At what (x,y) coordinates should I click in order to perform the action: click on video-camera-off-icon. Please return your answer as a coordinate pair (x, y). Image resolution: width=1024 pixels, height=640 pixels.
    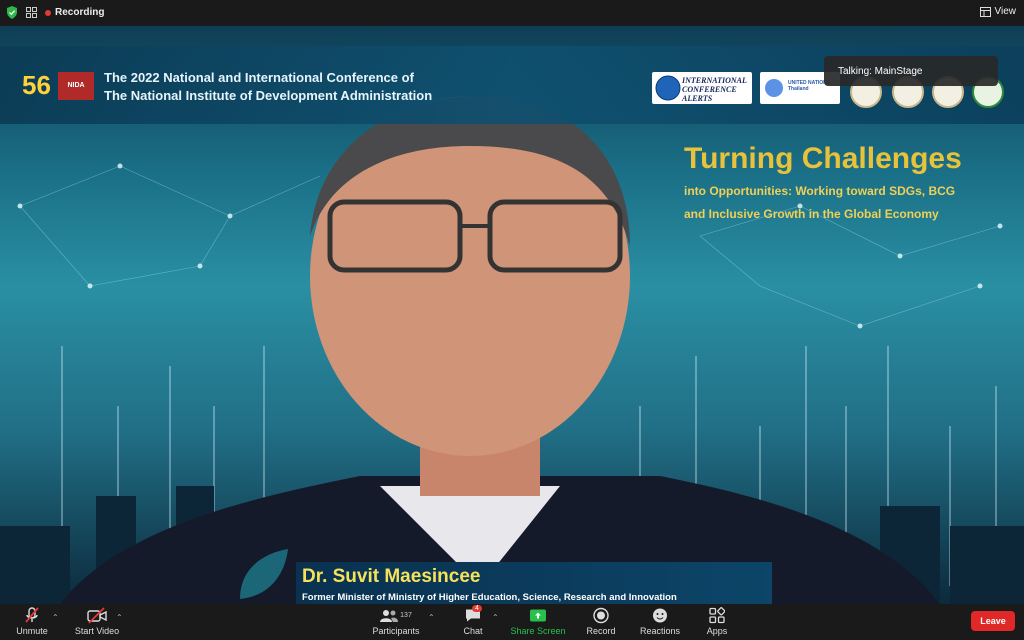
    Looking at the image, I should click on (97, 615).